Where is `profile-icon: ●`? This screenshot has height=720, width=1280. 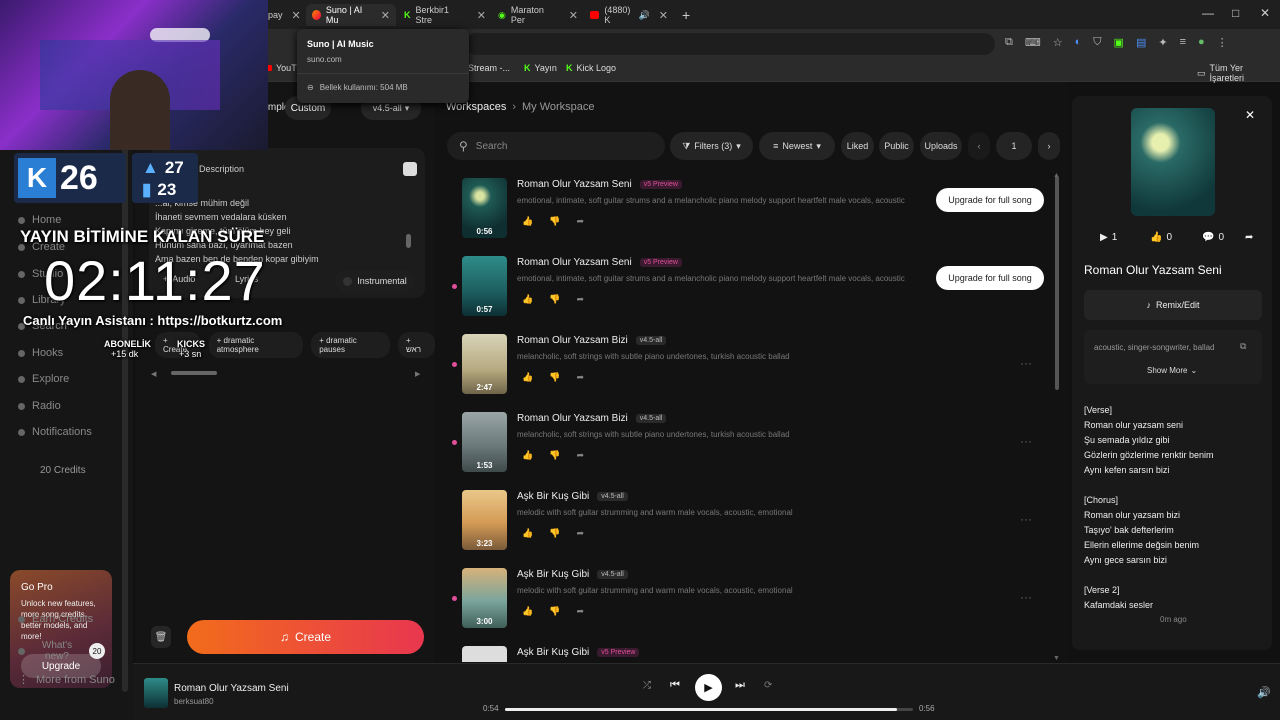 profile-icon: ● is located at coordinates (1201, 42).